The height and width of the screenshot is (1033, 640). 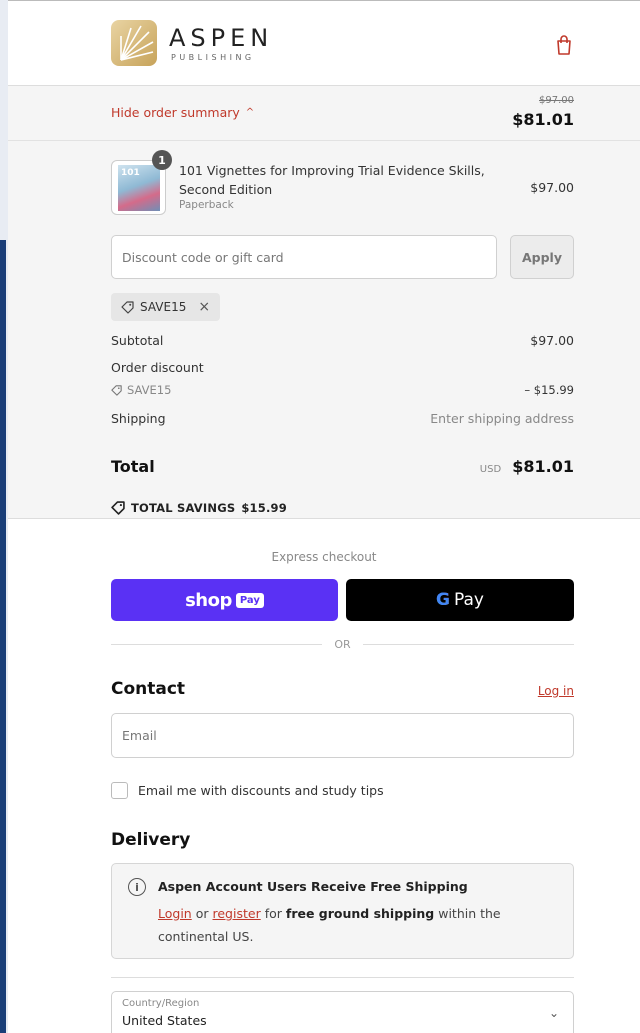 I want to click on contact-heading: Contact, so click(x=148, y=689).